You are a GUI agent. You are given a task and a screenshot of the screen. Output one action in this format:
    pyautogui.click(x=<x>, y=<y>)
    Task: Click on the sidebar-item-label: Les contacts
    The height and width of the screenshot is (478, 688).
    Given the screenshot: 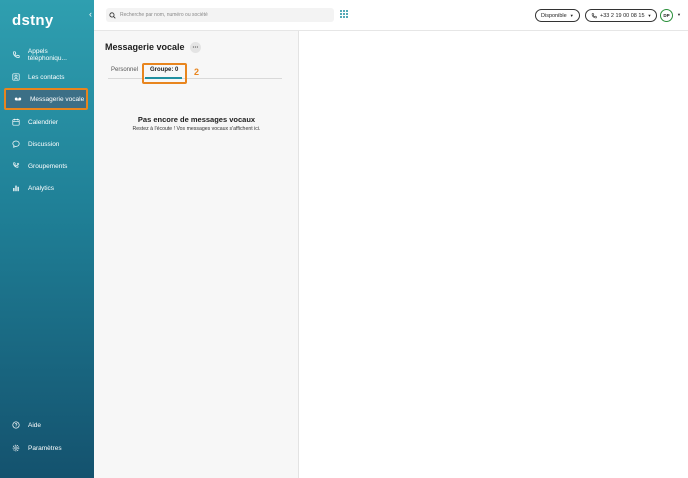 What is the action you would take?
    pyautogui.click(x=46, y=77)
    